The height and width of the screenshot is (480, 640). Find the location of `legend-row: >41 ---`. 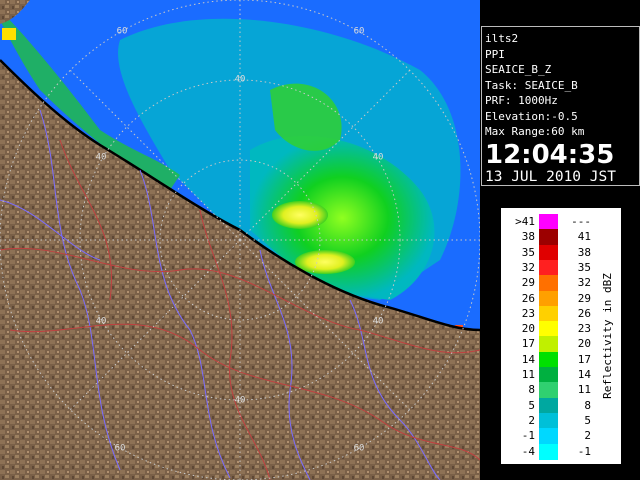

legend-row: >41 --- is located at coordinates (546, 222).